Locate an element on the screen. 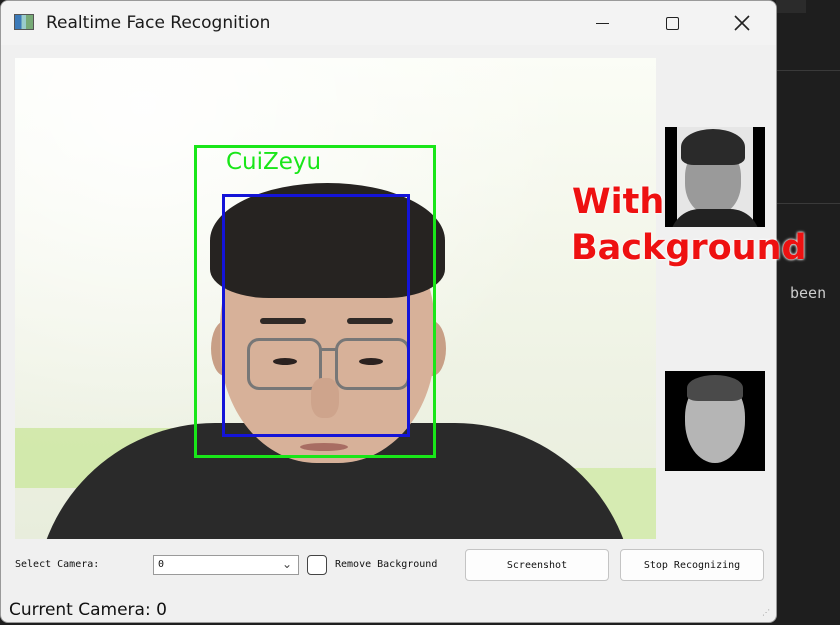 Image resolution: width=840 pixels, height=625 pixels. title-bar: Realtime Face Recognition is located at coordinates (388, 23).